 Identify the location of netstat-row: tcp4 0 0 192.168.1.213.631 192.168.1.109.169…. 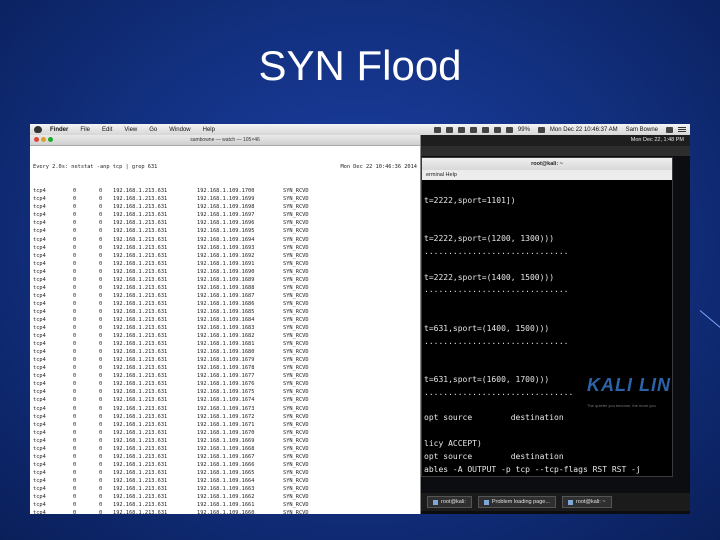
(225, 248).